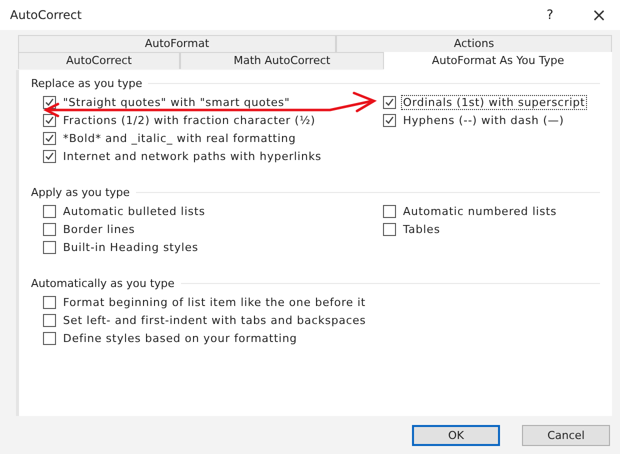 The width and height of the screenshot is (620, 454). I want to click on checkbox-label: Define styles based on your formatting, so click(180, 338).